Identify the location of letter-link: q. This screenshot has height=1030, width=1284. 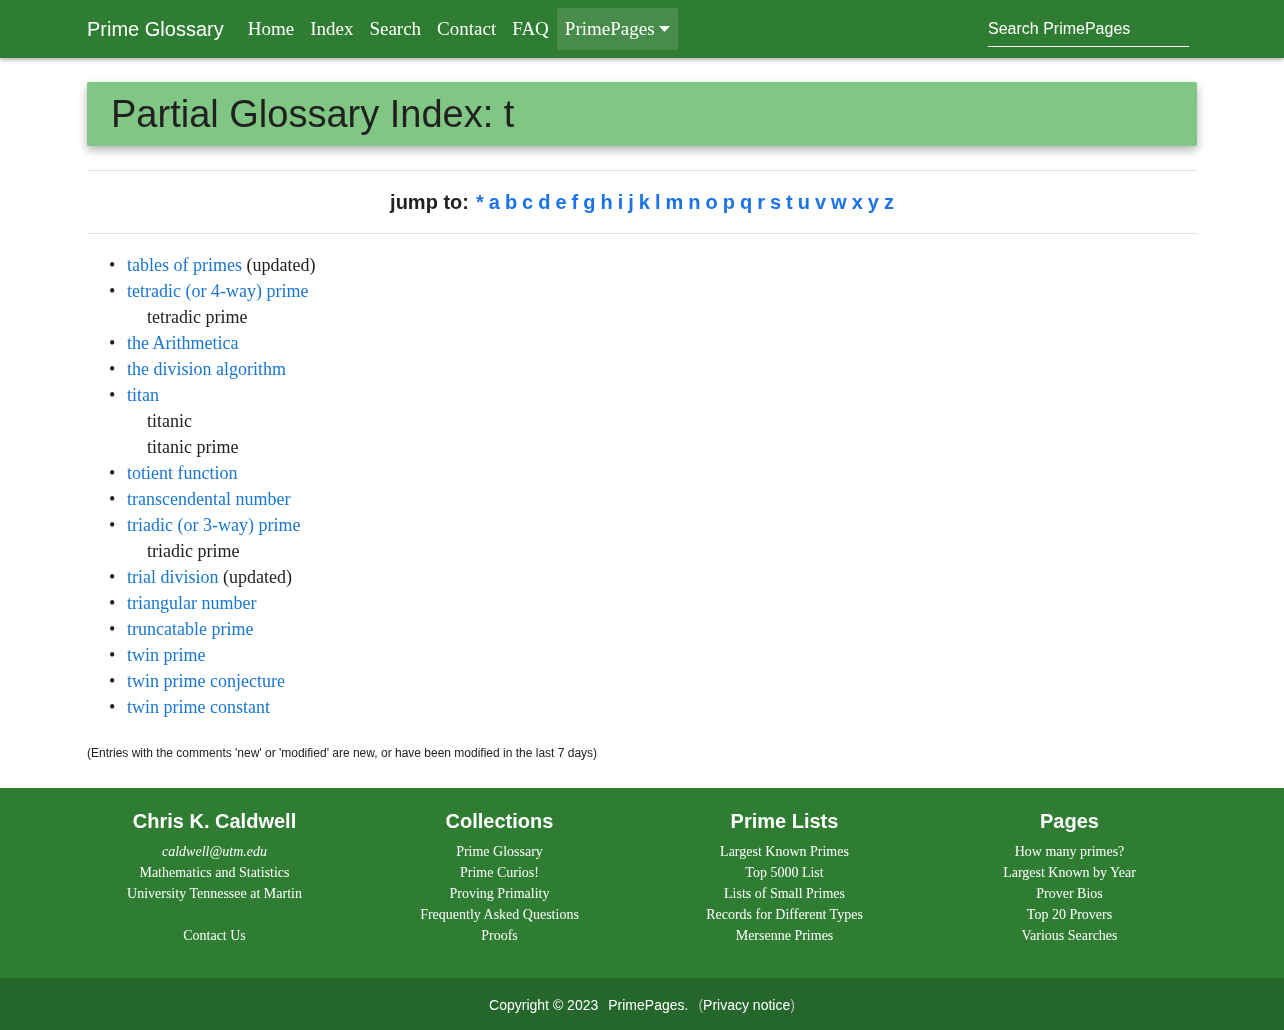
(746, 202).